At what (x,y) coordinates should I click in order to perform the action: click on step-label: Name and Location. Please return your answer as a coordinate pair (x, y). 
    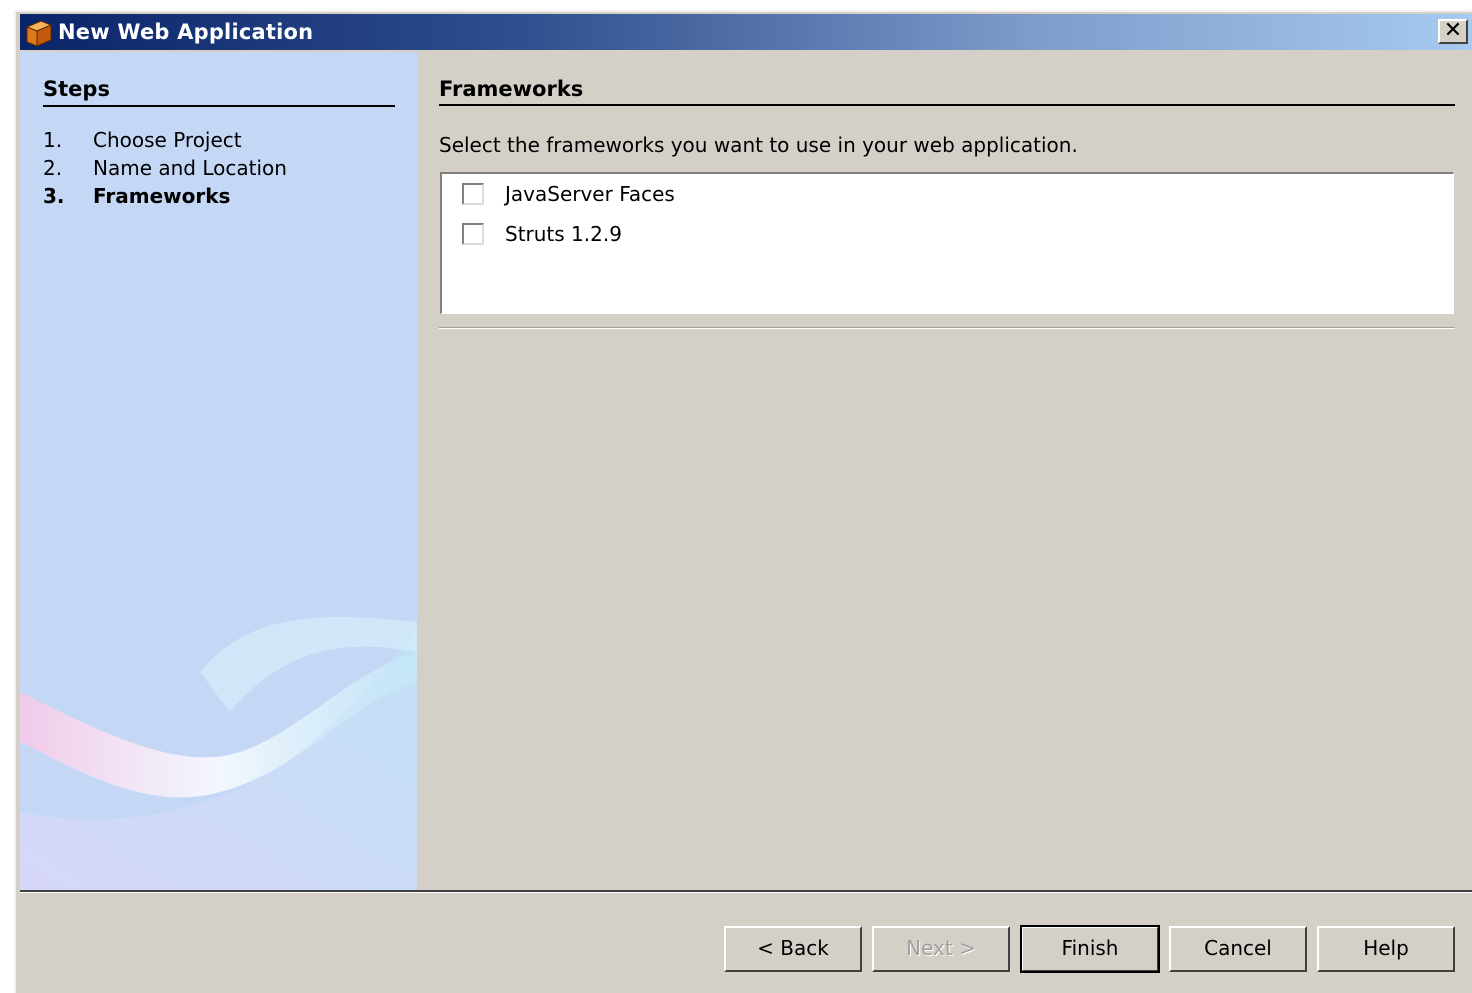
    Looking at the image, I should click on (190, 168).